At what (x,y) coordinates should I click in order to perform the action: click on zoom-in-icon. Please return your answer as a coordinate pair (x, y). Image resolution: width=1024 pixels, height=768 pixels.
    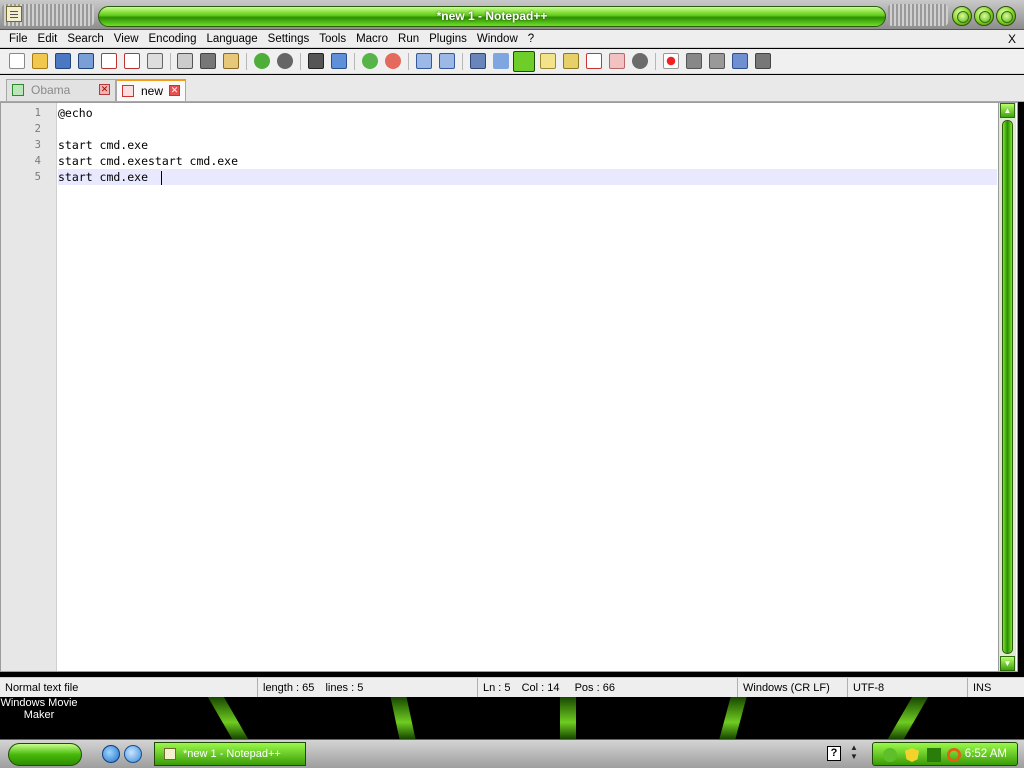
    Looking at the image, I should click on (370, 61).